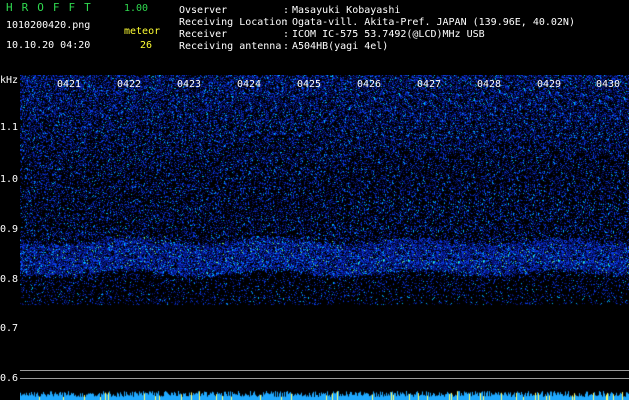  What do you see at coordinates (346, 10) in the screenshot?
I see `info-value-observer: Masayuki Kobayashi` at bounding box center [346, 10].